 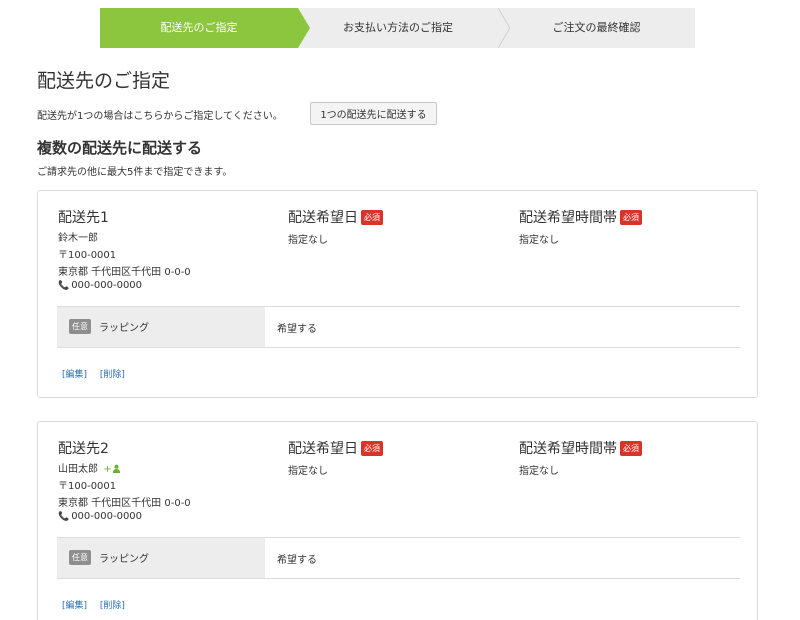 What do you see at coordinates (78, 469) in the screenshot?
I see `recipient-name: 山田太郎` at bounding box center [78, 469].